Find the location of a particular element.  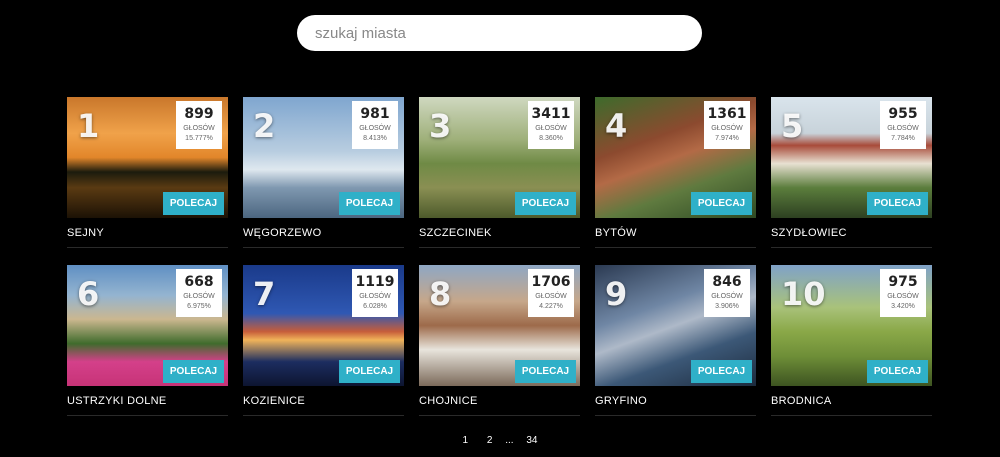

city-name: SZCZECINEK is located at coordinates (455, 233).